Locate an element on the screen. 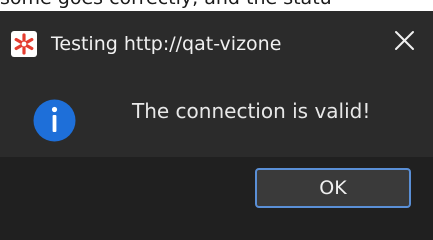 This screenshot has height=240, width=433. close-icon is located at coordinates (404, 40).